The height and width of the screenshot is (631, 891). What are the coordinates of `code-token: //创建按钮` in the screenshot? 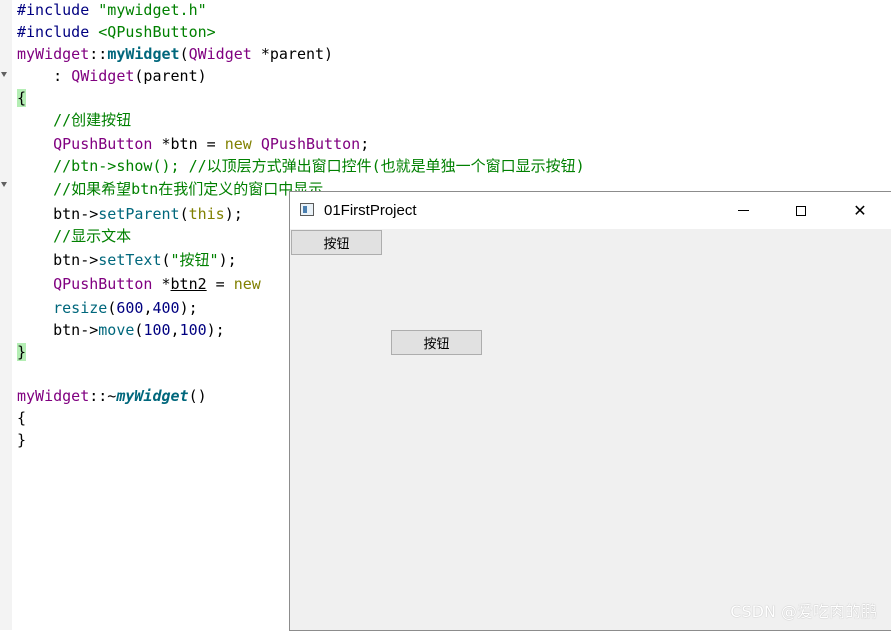 It's located at (74, 120).